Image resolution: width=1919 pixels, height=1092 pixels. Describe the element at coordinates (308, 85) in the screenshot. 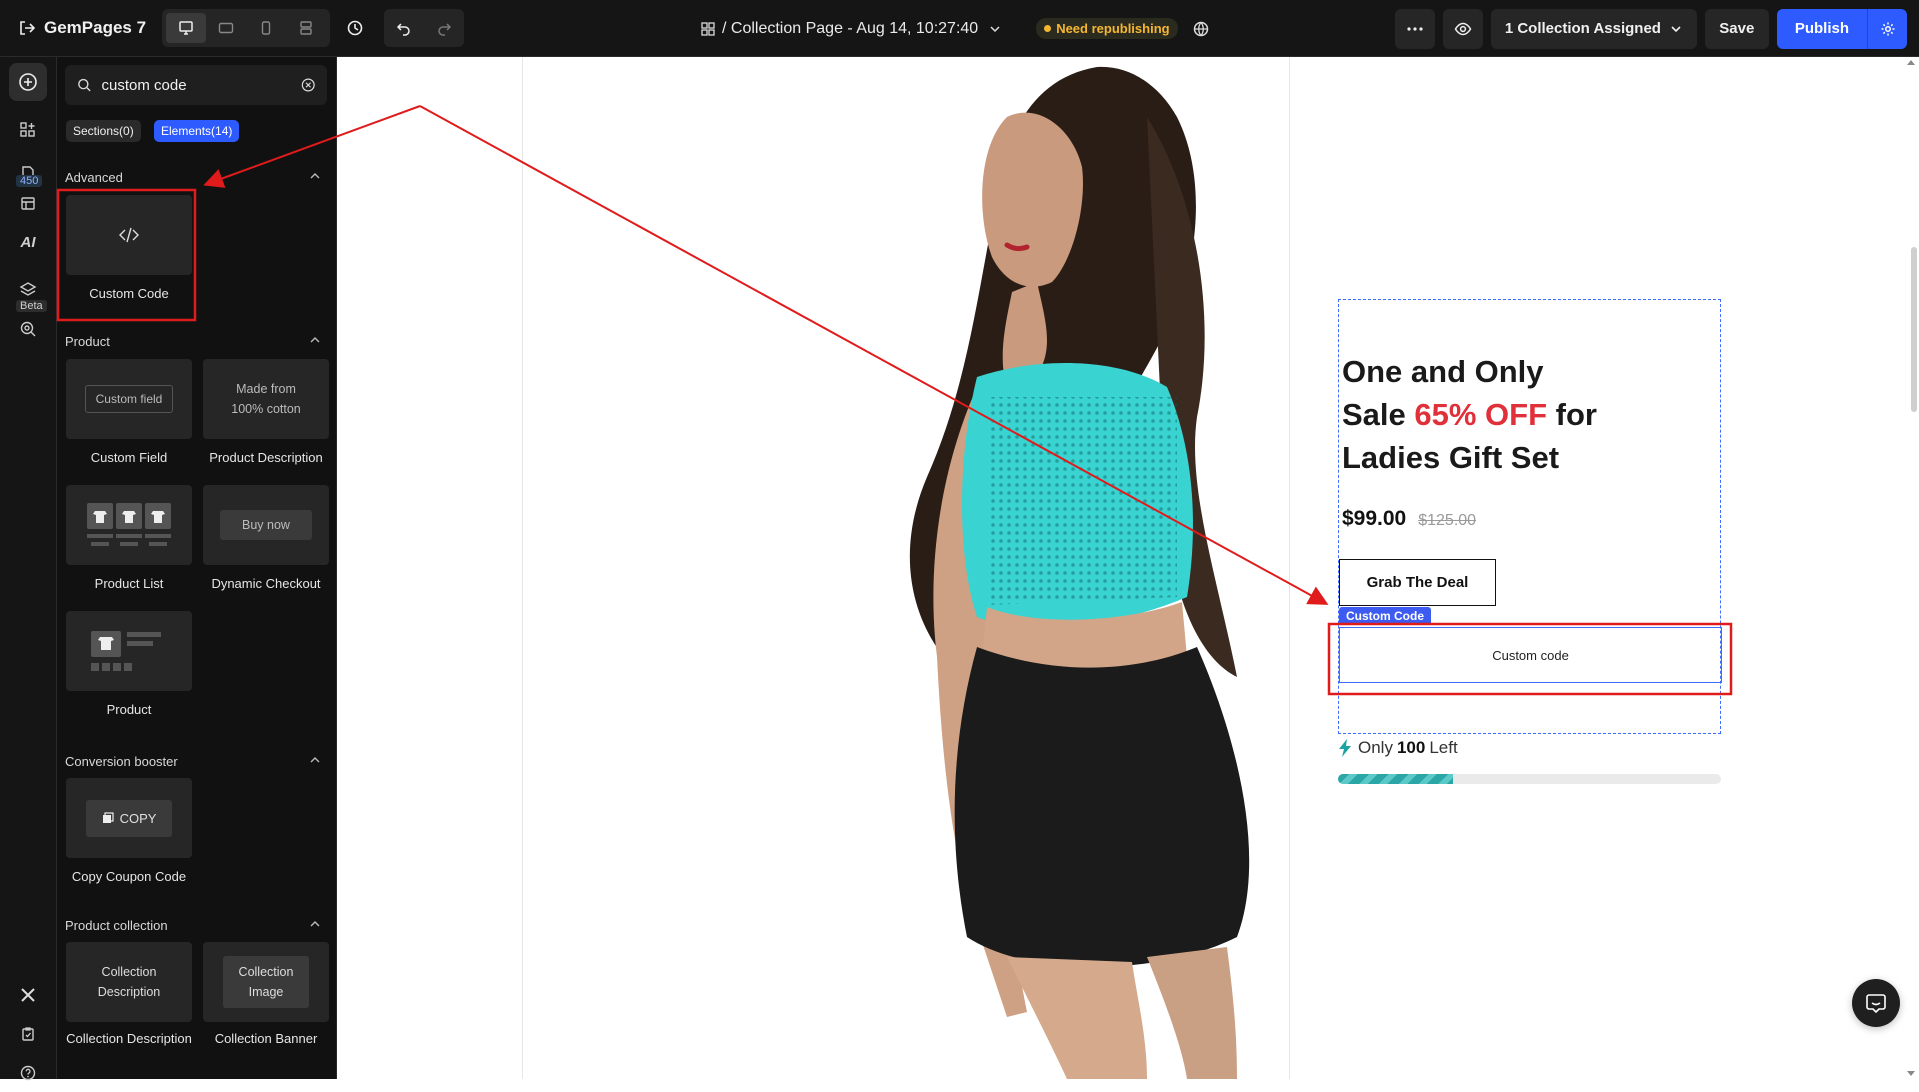

I see `clear-search-icon` at that location.